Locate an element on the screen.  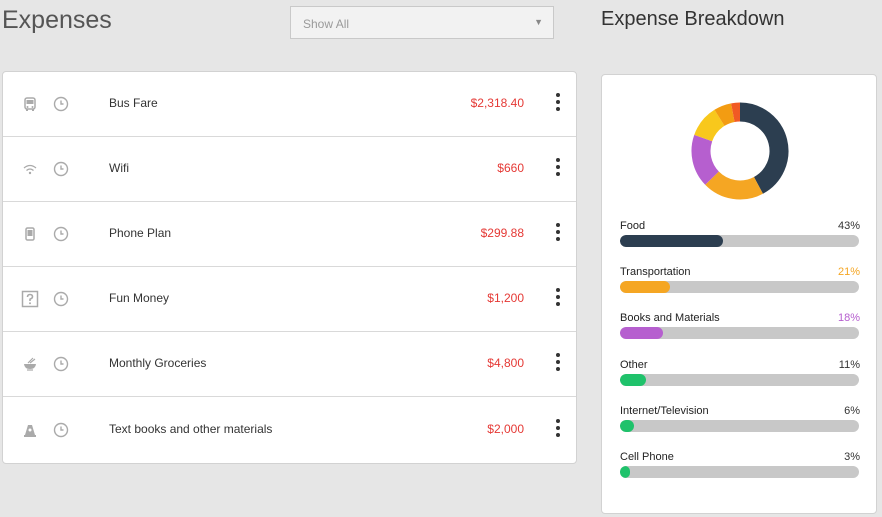
expense-row-wifi: Wifi $660 is located at coordinates (289, 169).